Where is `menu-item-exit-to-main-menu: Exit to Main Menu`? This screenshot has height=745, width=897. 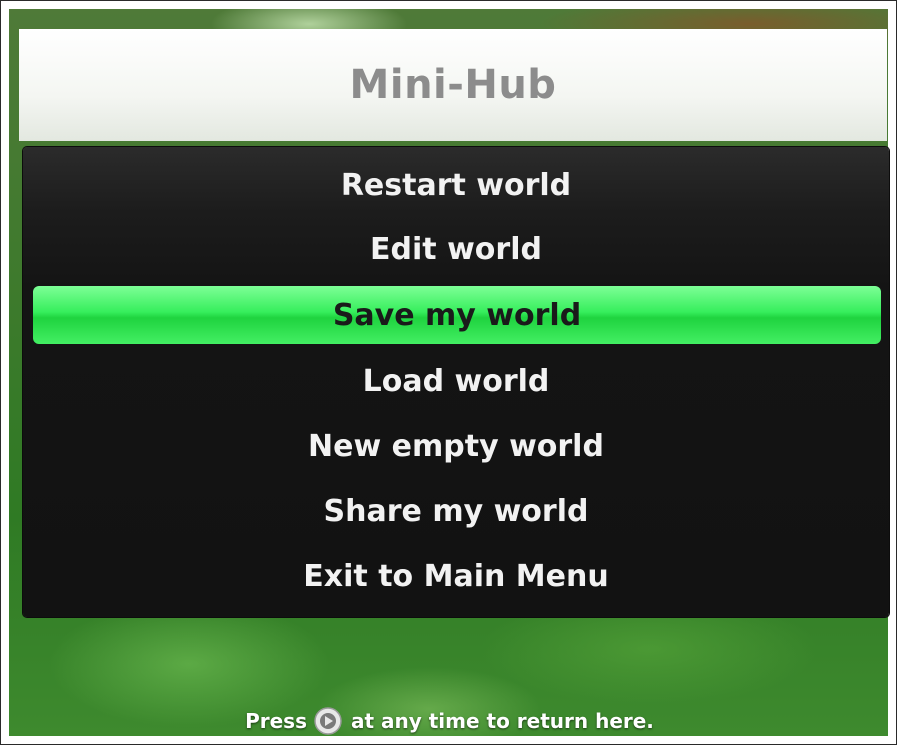
menu-item-exit-to-main-menu: Exit to Main Menu is located at coordinates (456, 576).